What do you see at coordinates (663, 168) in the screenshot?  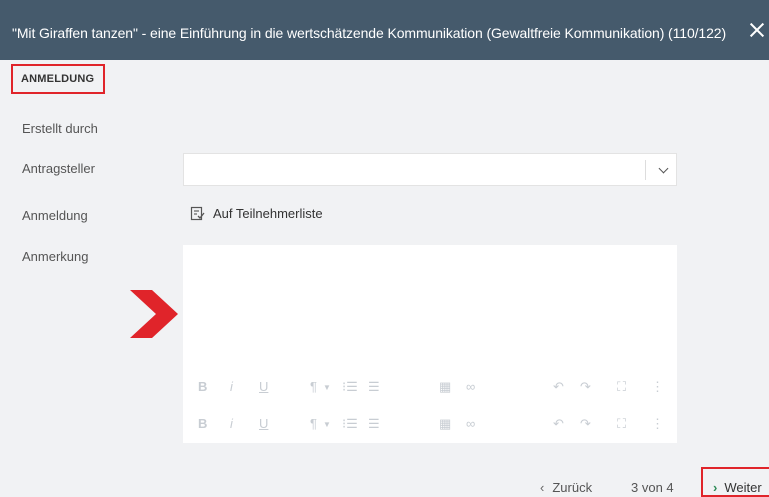 I see `chevron-down-icon` at bounding box center [663, 168].